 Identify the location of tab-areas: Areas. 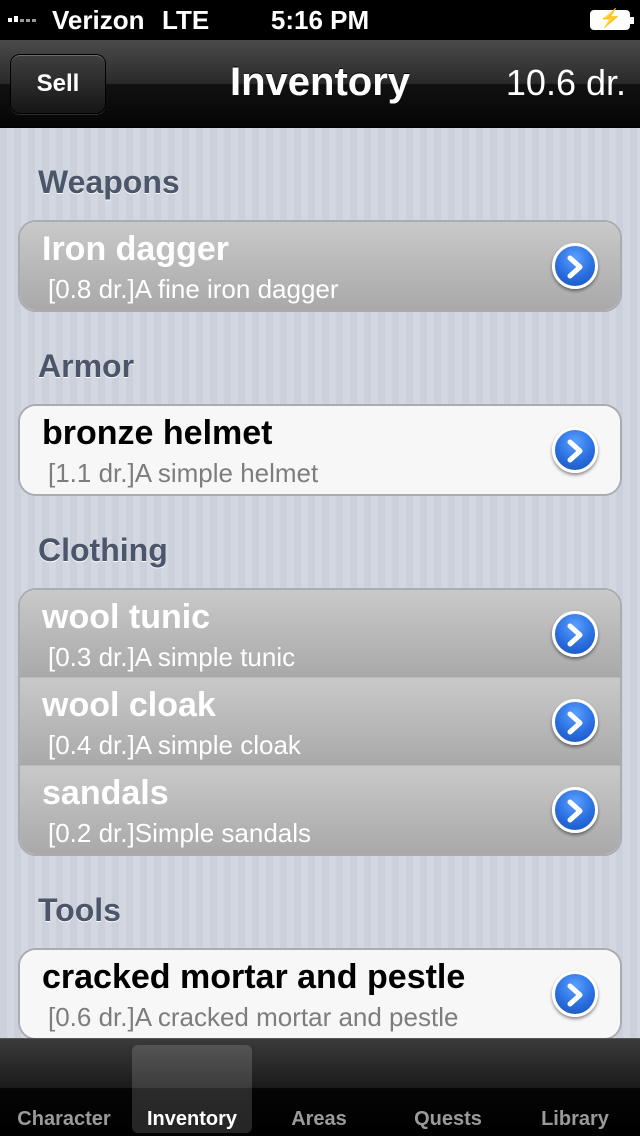
(319, 1089).